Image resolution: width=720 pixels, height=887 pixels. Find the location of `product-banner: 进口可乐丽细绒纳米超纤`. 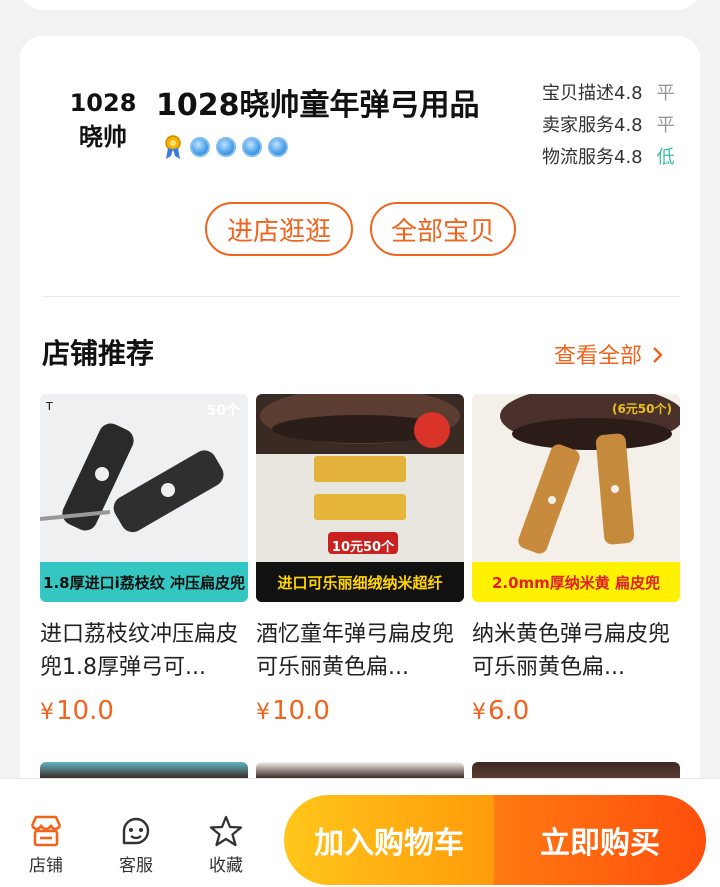

product-banner: 进口可乐丽细绒纳米超纤 is located at coordinates (360, 582).